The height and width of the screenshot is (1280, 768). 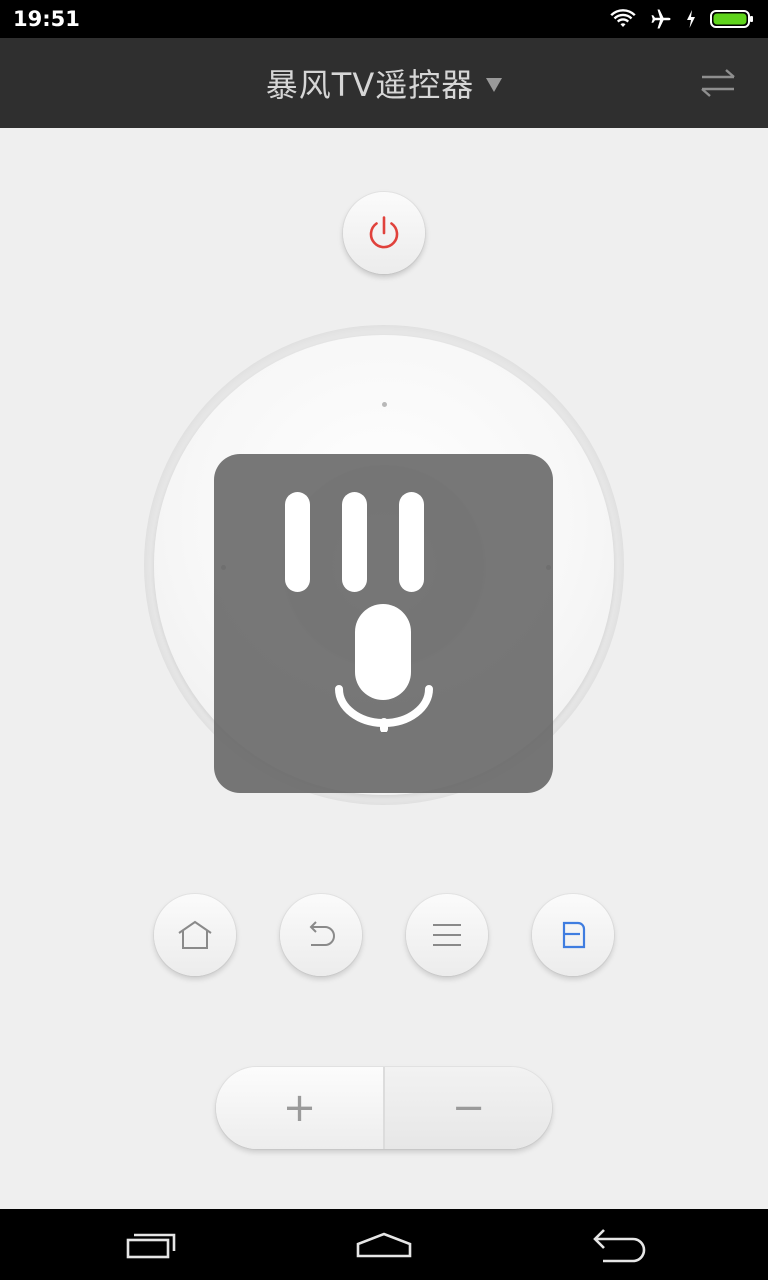 I want to click on home-button, so click(x=195, y=935).